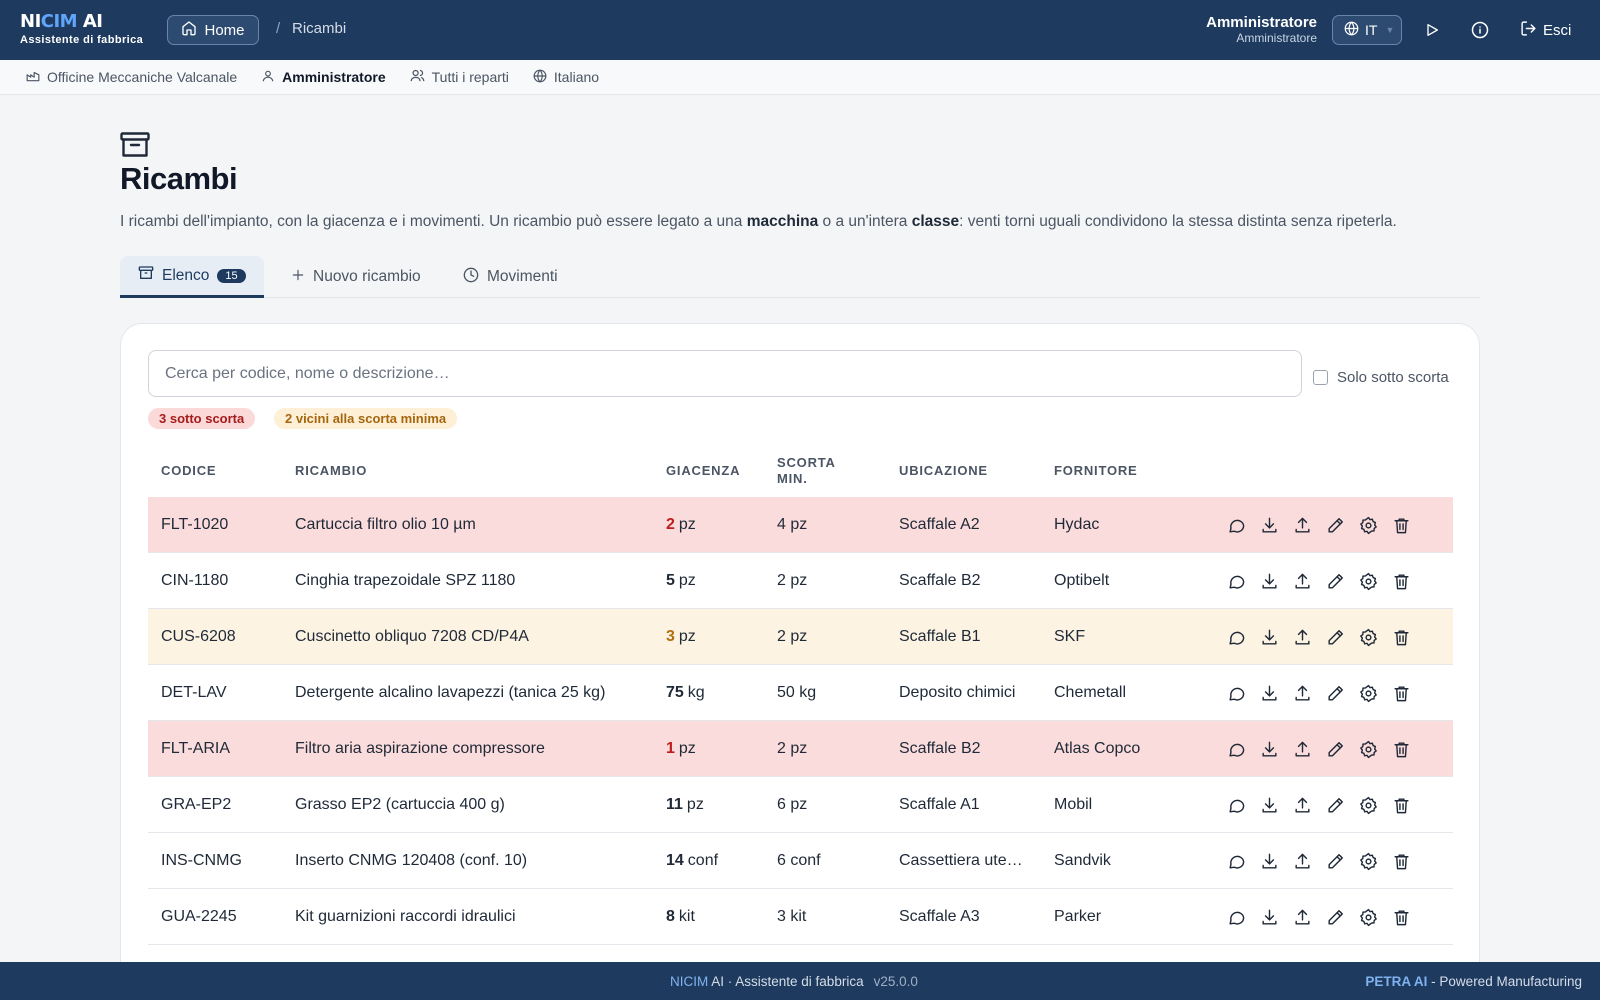  What do you see at coordinates (194, 692) in the screenshot?
I see `cell-code: DET-LAV` at bounding box center [194, 692].